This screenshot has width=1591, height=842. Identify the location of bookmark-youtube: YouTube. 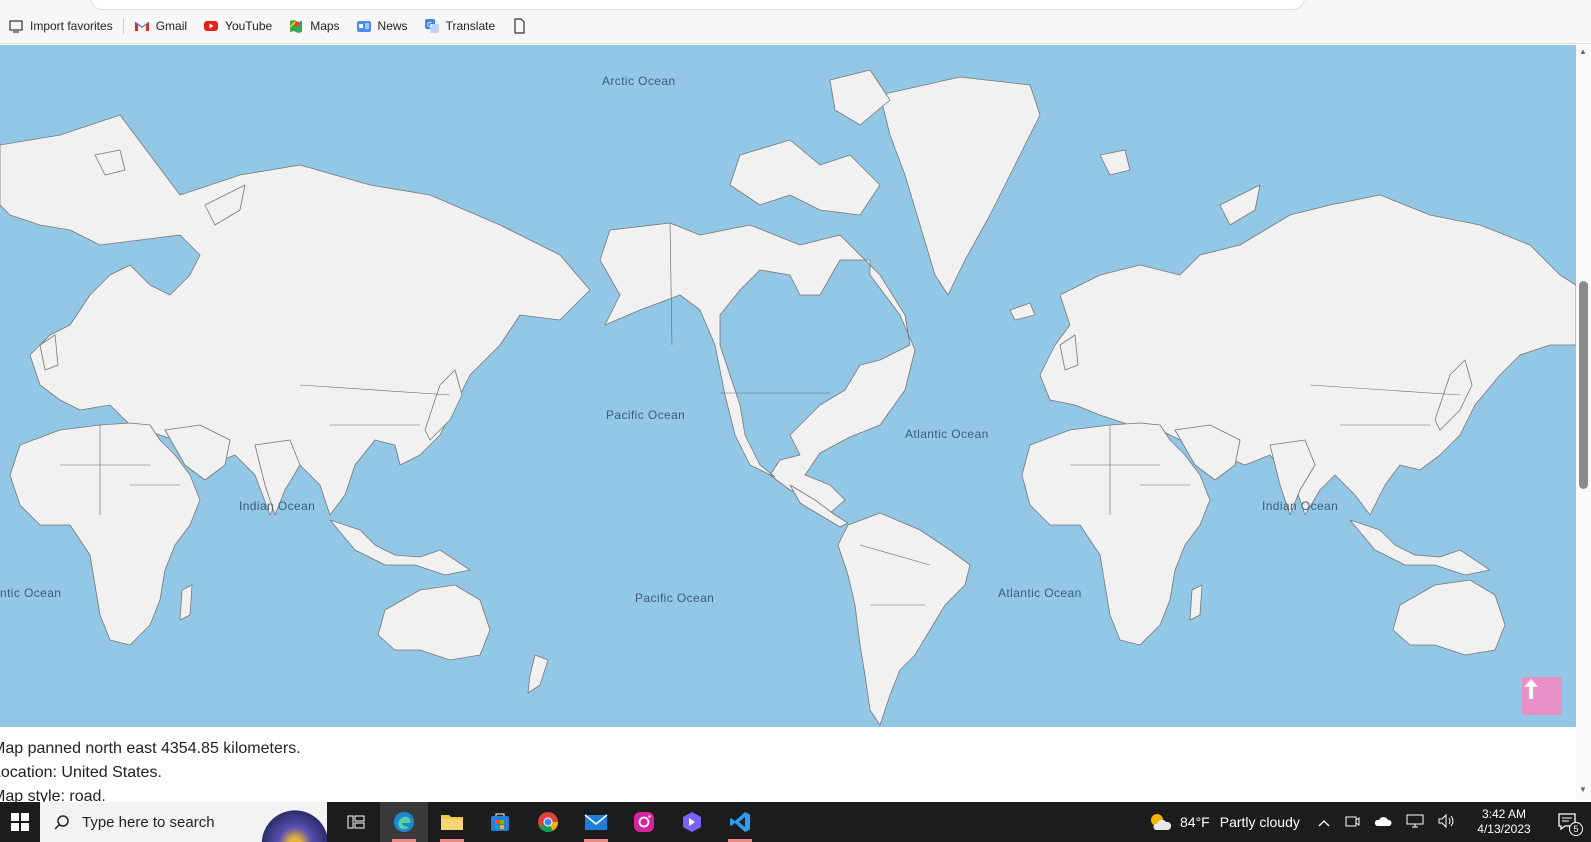
(237, 26).